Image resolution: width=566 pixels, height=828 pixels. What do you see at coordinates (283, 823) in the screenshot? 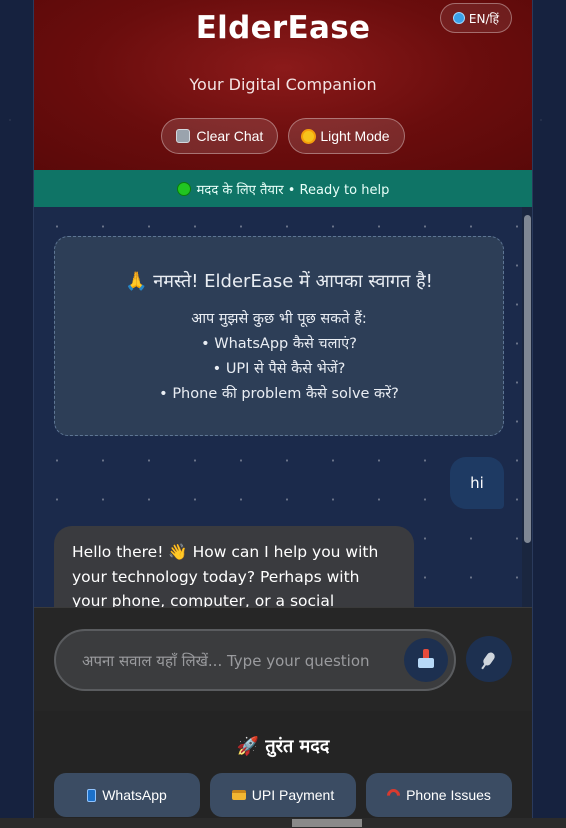
I see `page-horizontal-scrollbar` at bounding box center [283, 823].